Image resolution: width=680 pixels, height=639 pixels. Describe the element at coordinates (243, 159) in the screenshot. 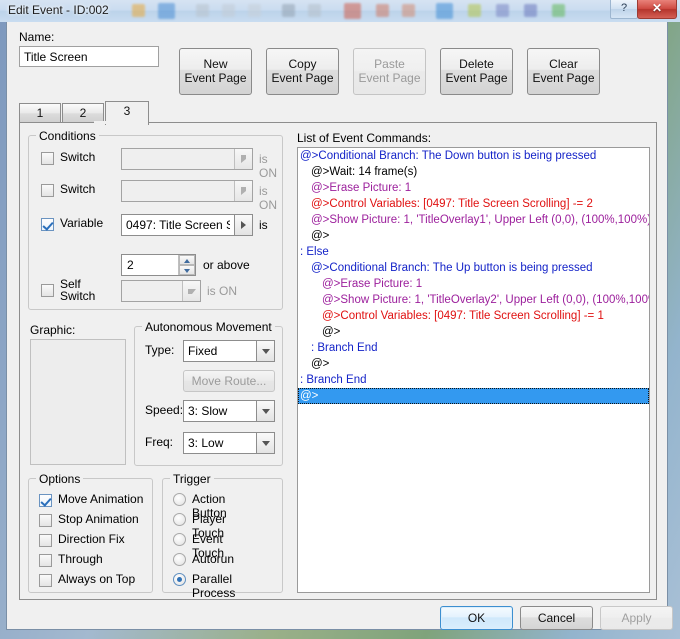

I see `chevron-right-icon` at that location.